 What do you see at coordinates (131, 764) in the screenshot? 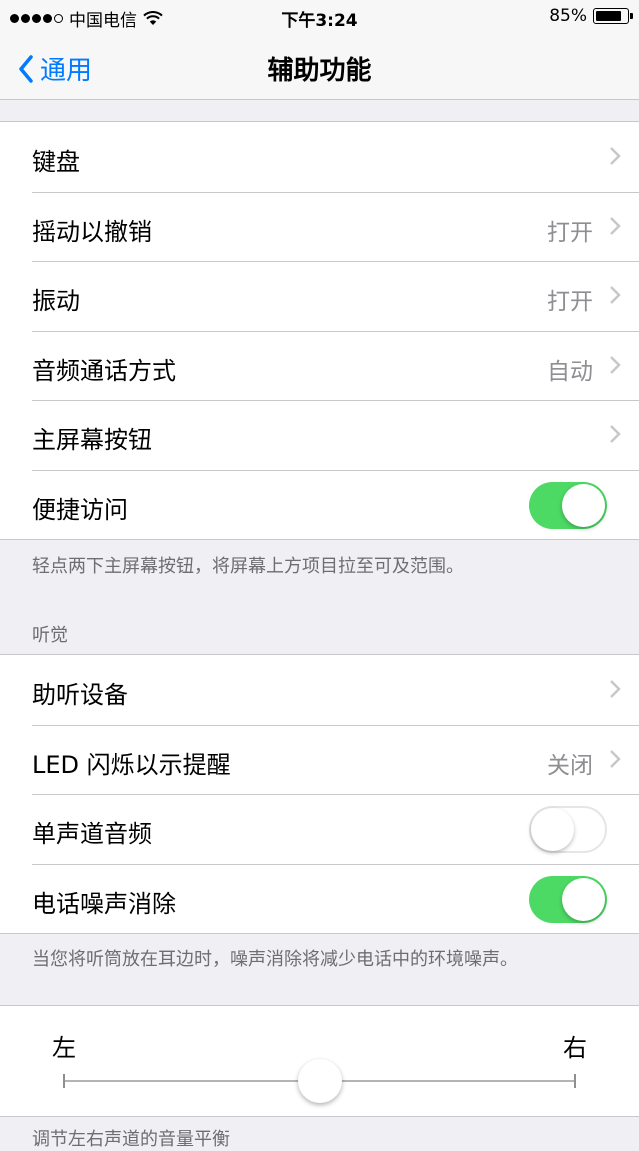
I see `row-label: LED 闪烁以示提醒` at bounding box center [131, 764].